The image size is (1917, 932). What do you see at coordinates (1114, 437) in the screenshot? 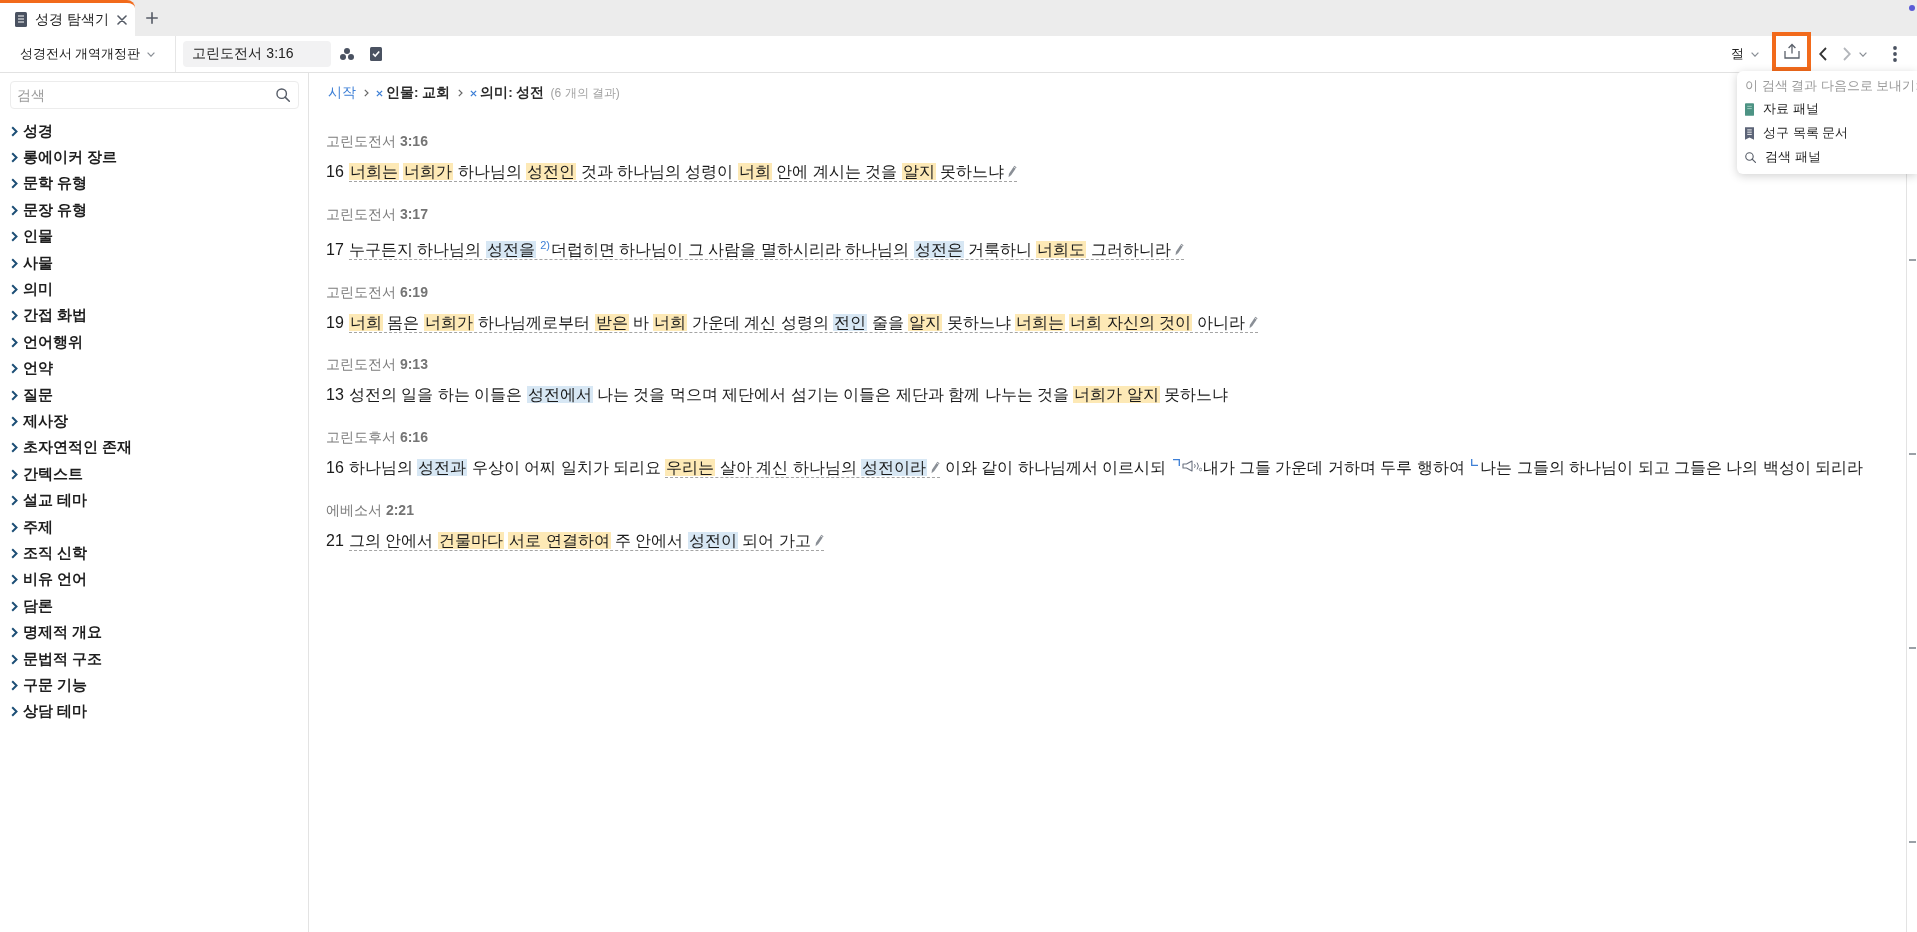
I see `verse-reference: 고린도후서 6:16` at bounding box center [1114, 437].